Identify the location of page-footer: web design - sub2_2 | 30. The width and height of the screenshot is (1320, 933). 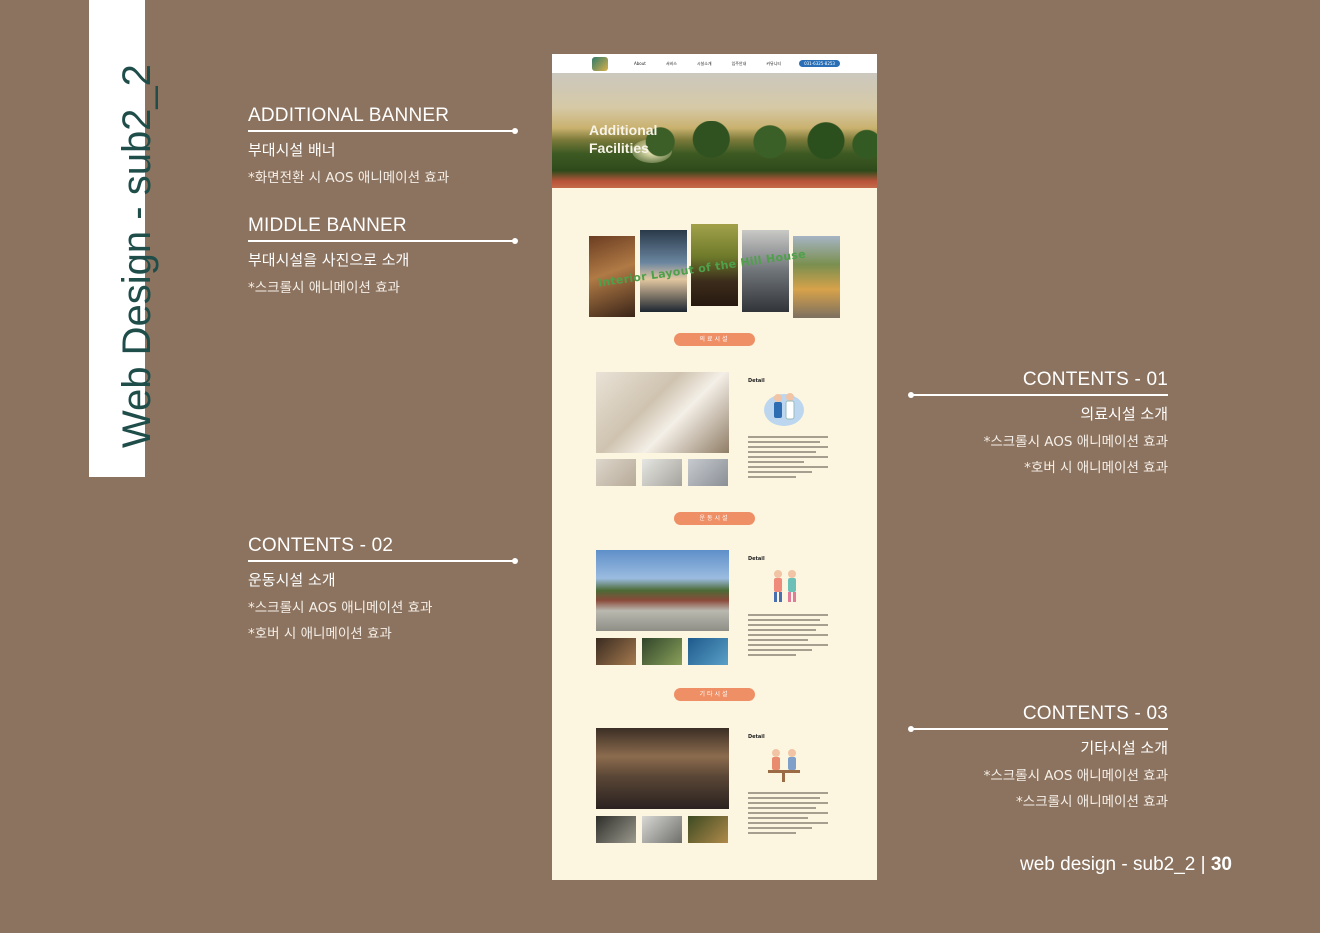
(1126, 865).